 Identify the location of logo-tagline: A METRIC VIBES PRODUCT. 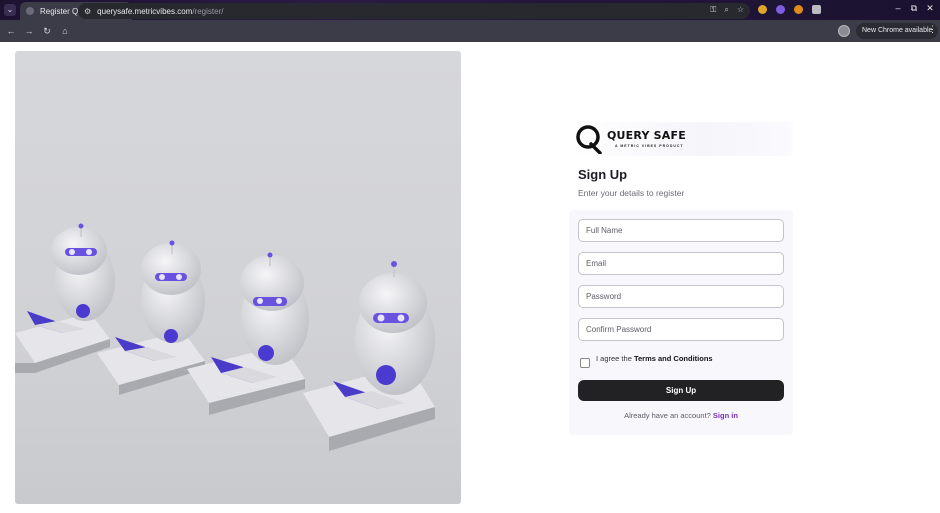
(649, 146).